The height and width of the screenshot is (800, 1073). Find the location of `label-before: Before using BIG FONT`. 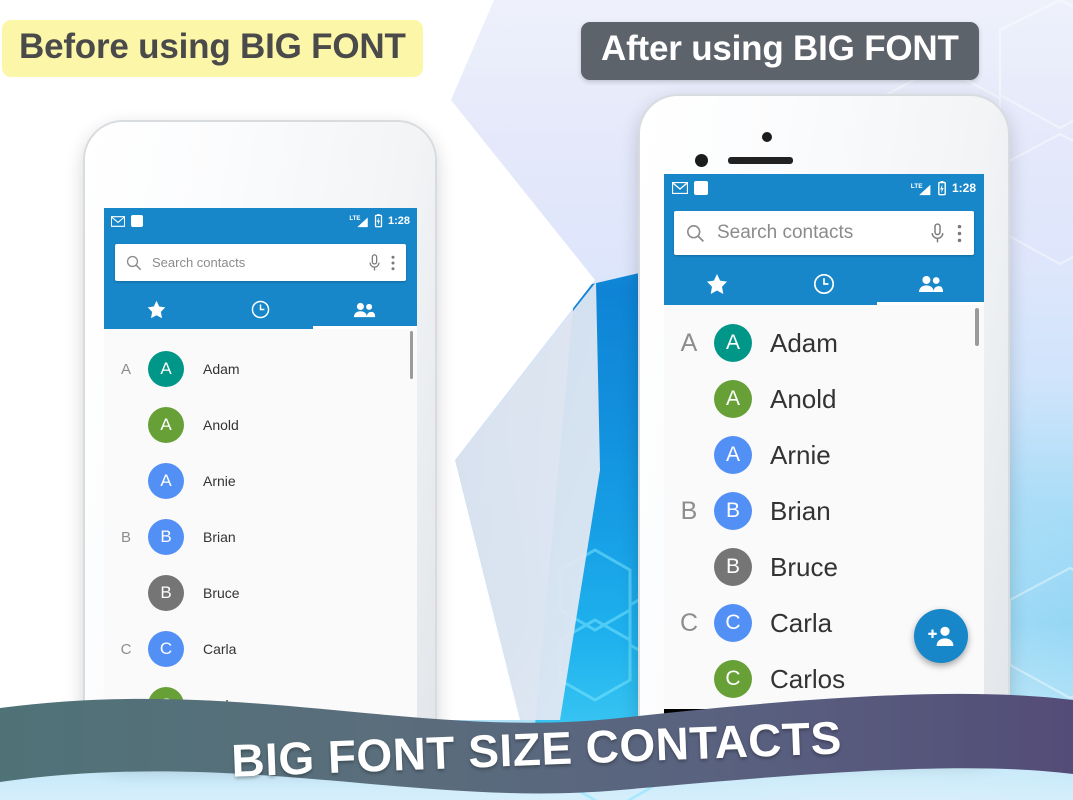

label-before: Before using BIG FONT is located at coordinates (212, 48).